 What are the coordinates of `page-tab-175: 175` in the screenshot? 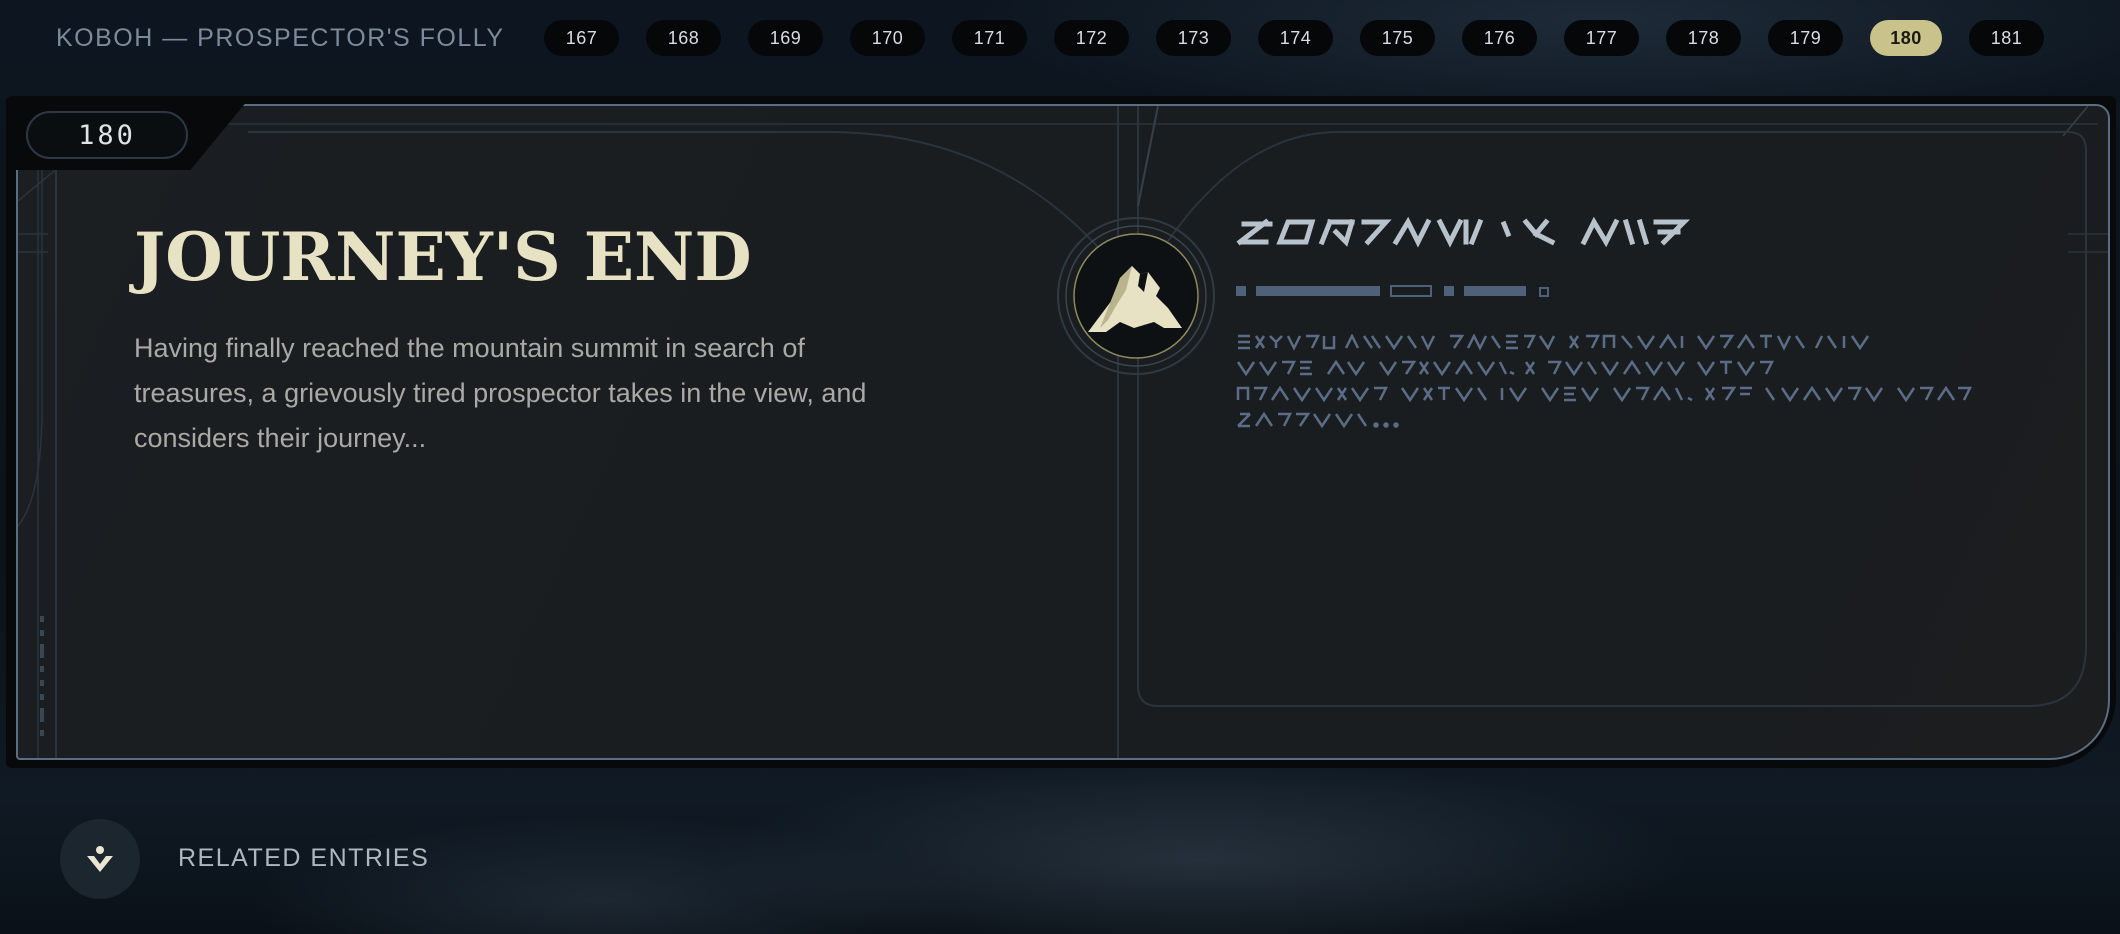 It's located at (1397, 38).